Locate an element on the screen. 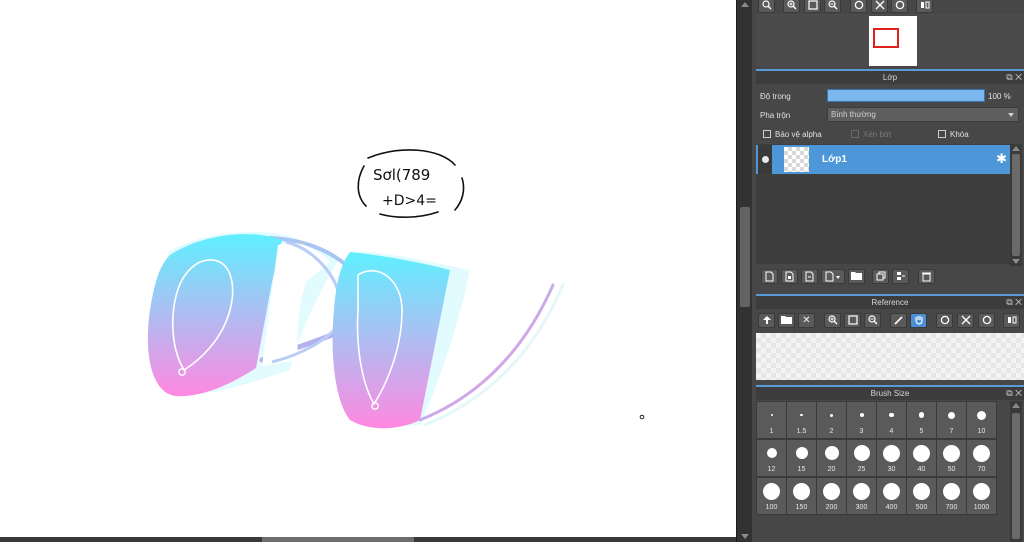 The width and height of the screenshot is (1024, 542). brush-size-30: 30 is located at coordinates (891, 458).